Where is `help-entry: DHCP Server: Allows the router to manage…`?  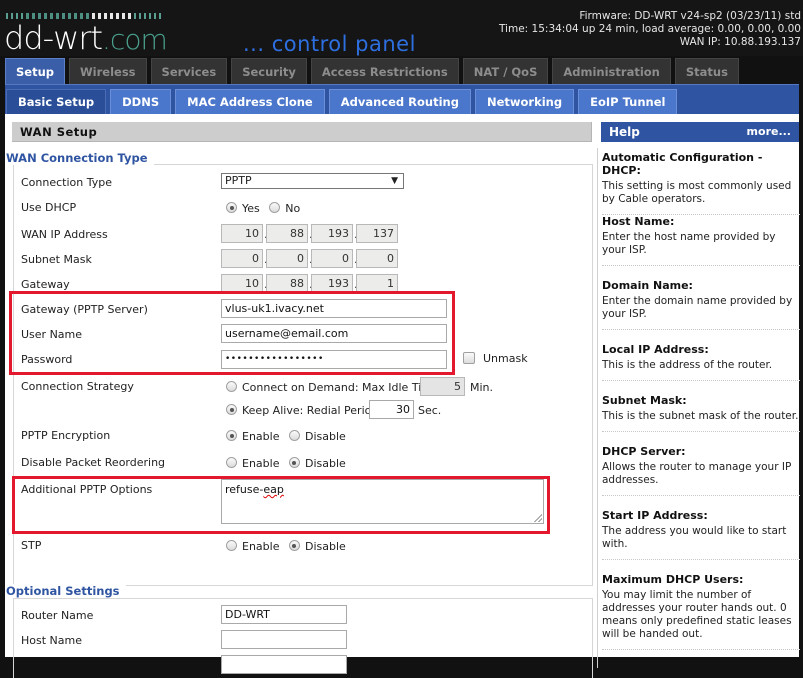 help-entry: DHCP Server: Allows the router to manage… is located at coordinates (701, 470).